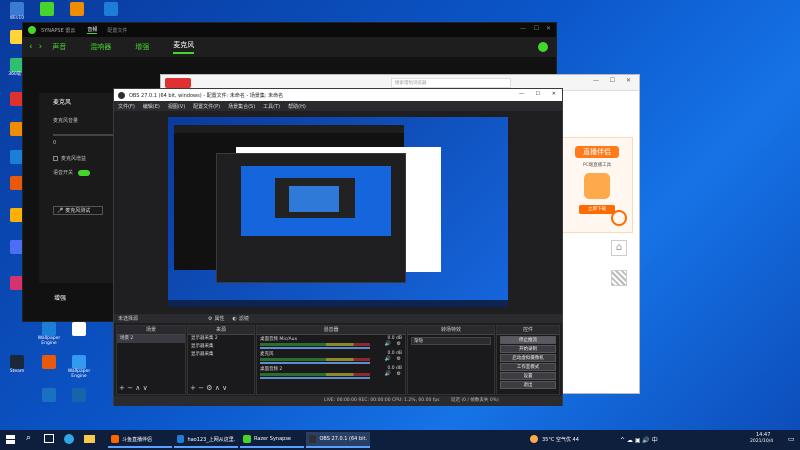  I want to click on filters-button: 滤镜, so click(244, 318).